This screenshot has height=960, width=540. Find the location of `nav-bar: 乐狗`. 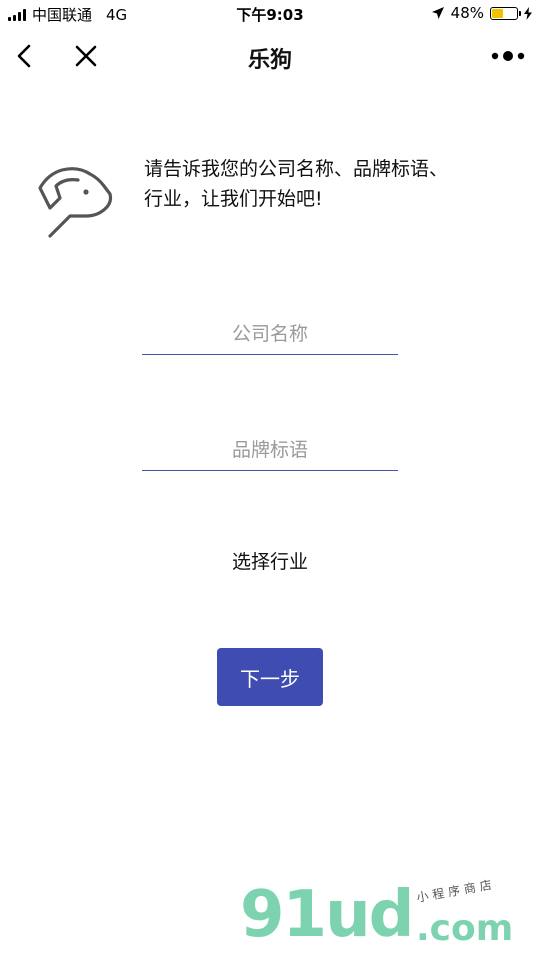

nav-bar: 乐狗 is located at coordinates (270, 56).